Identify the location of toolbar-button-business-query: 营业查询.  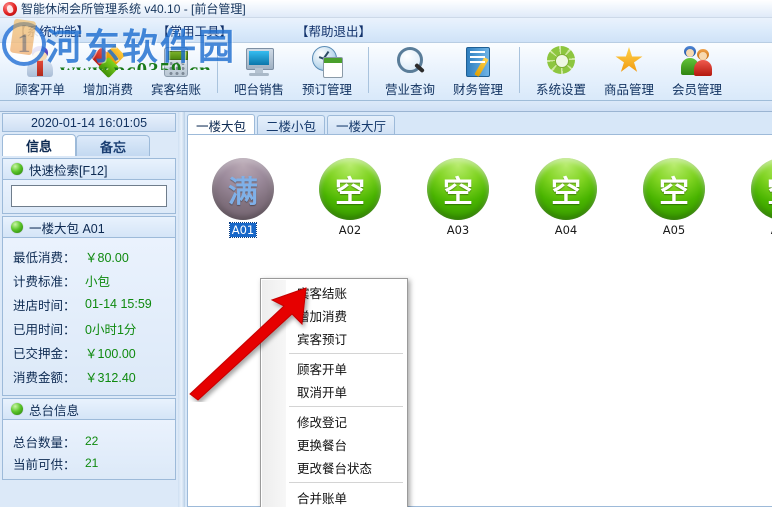
(410, 71).